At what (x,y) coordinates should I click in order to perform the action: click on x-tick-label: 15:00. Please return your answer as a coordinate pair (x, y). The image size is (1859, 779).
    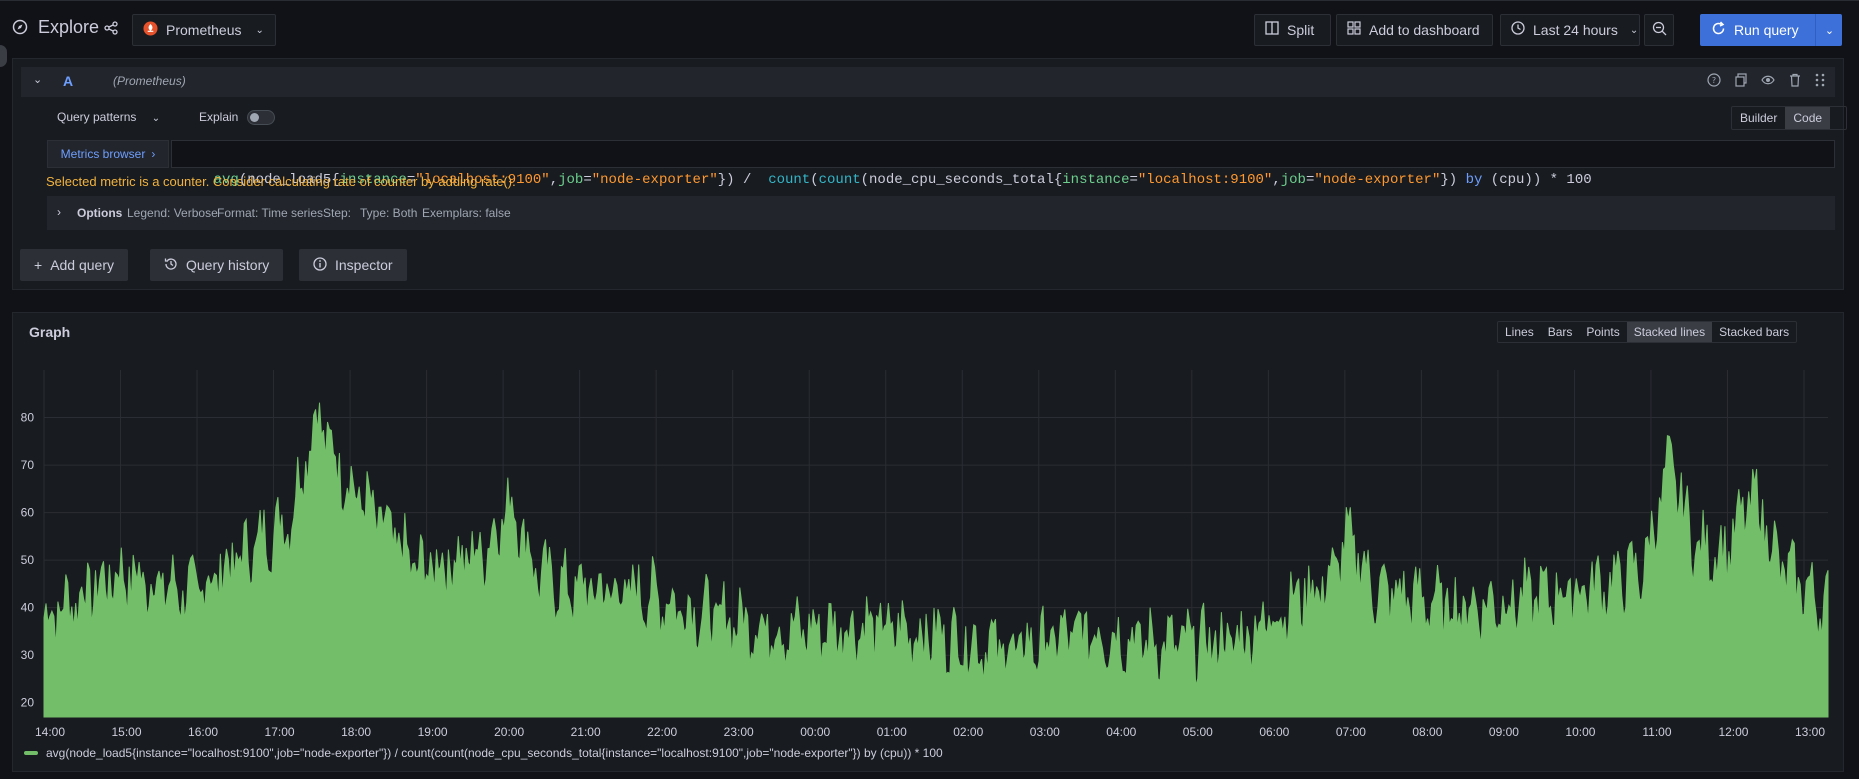
    Looking at the image, I should click on (127, 732).